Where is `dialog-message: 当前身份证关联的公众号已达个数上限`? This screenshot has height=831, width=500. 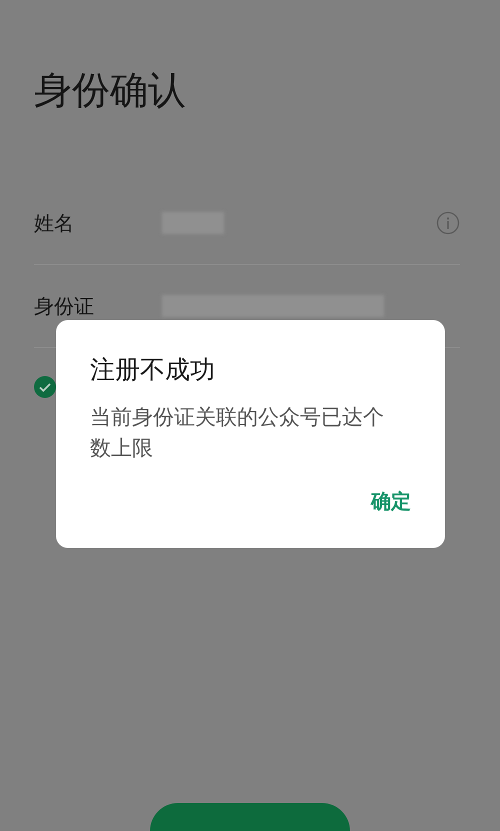
dialog-message: 当前身份证关联的公众号已达个数上限 is located at coordinates (237, 433).